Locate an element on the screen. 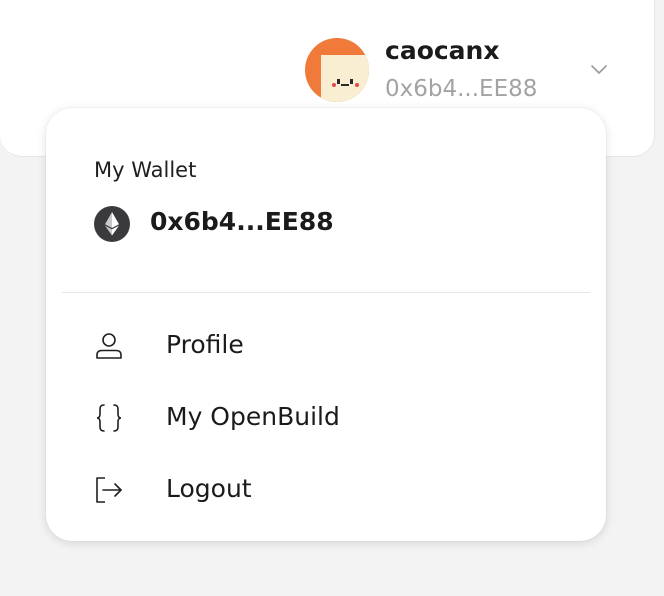 The image size is (664, 596). wallet-section-title: My Wallet is located at coordinates (145, 170).